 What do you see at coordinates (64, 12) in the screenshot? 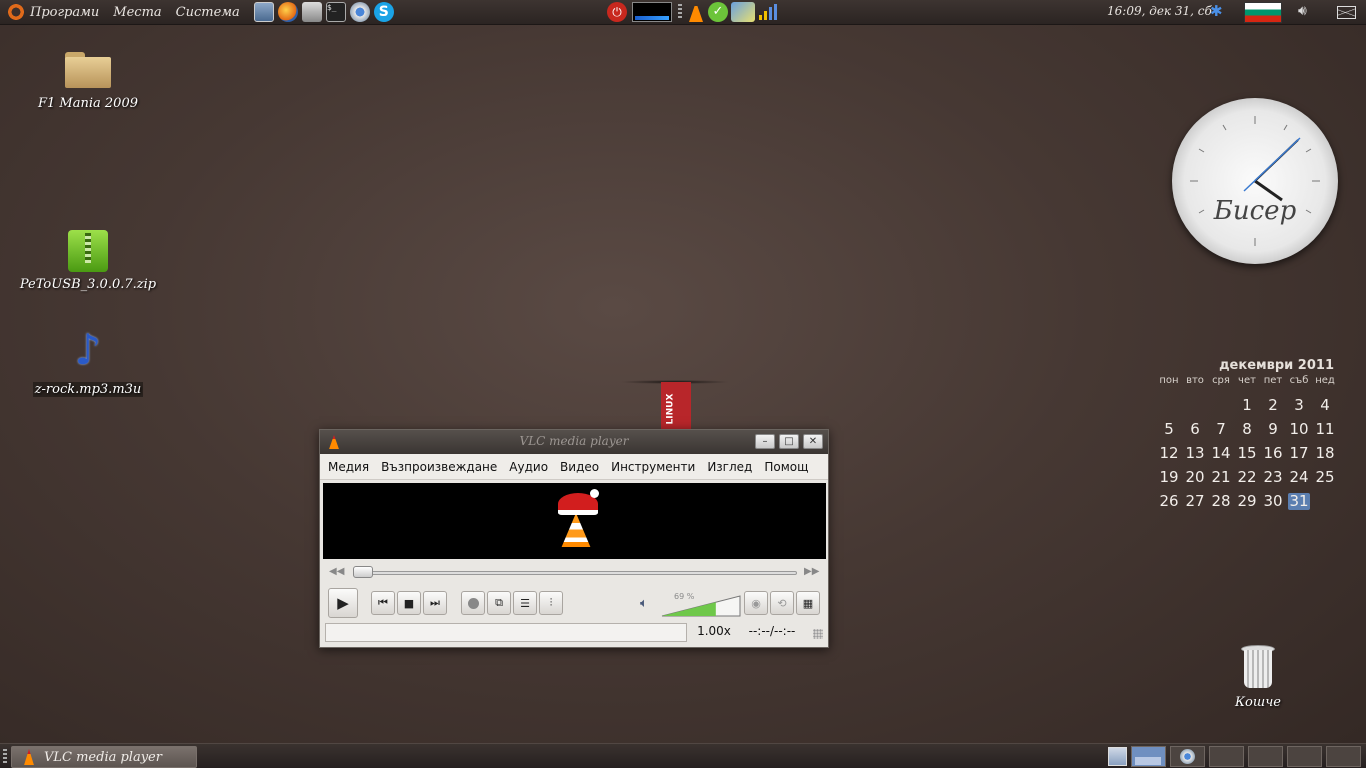
I see `menu-programs: Програми` at bounding box center [64, 12].